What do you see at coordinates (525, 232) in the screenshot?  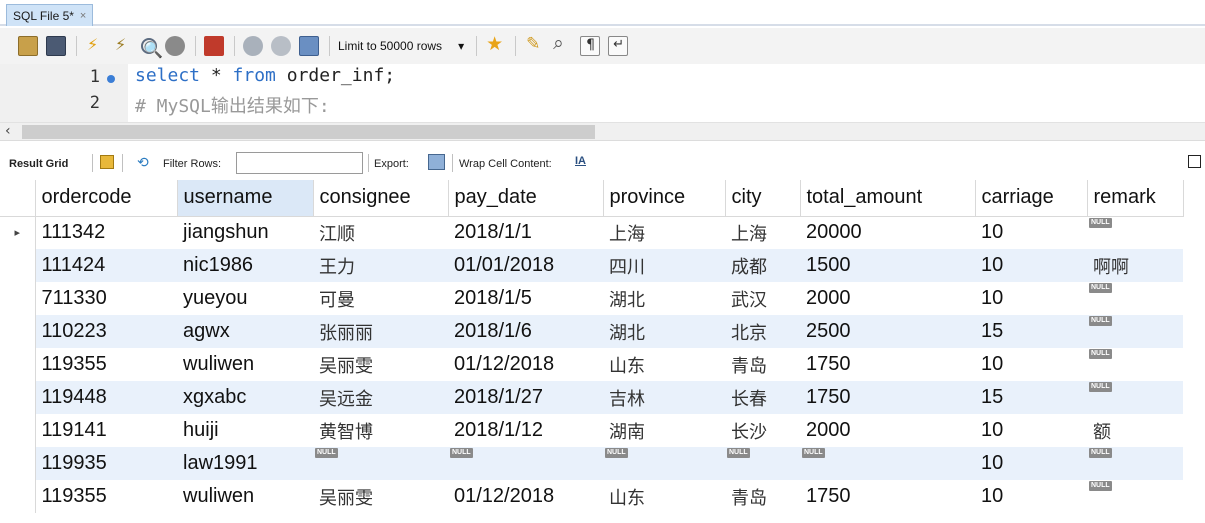 I see `table-cell: 2018/1/1` at bounding box center [525, 232].